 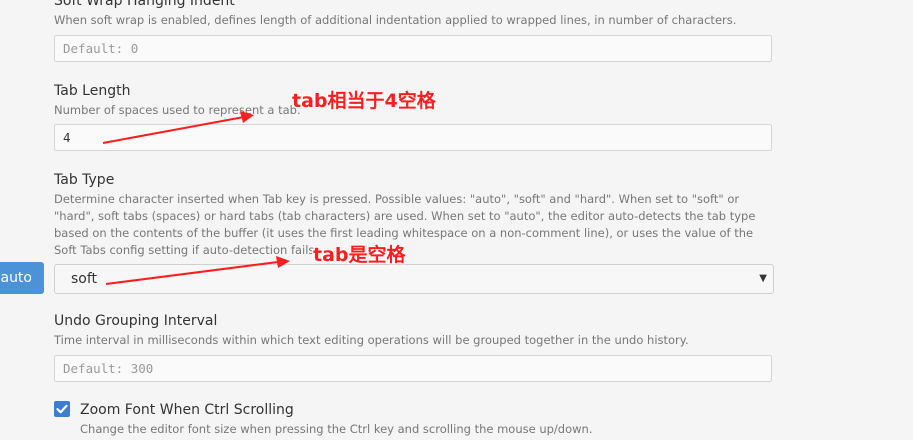 What do you see at coordinates (197, 270) in the screenshot?
I see `tab-type-arrow-icon` at bounding box center [197, 270].